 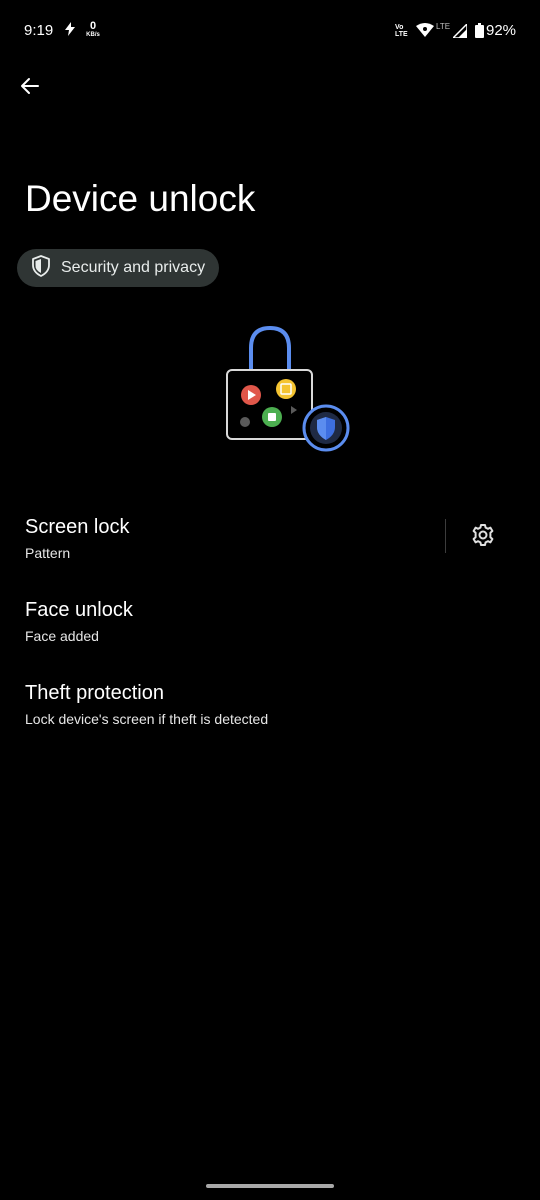 What do you see at coordinates (445, 536) in the screenshot?
I see `screen-lock-divider` at bounding box center [445, 536].